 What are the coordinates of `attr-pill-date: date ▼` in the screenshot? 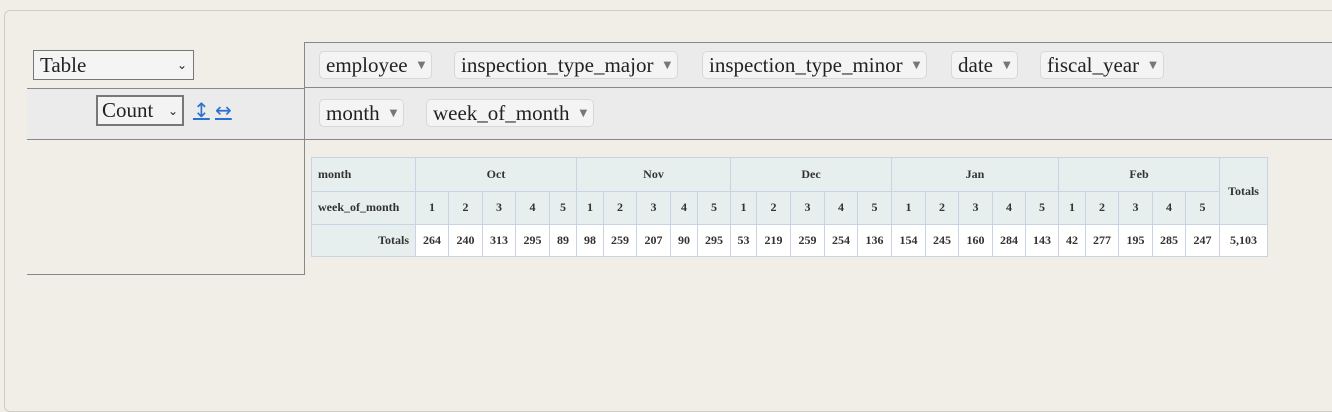 It's located at (984, 65).